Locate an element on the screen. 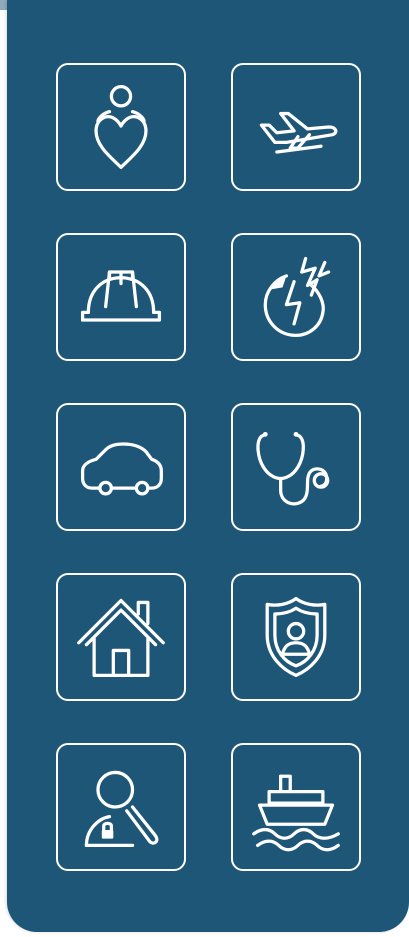  car-icon is located at coordinates (121, 469).